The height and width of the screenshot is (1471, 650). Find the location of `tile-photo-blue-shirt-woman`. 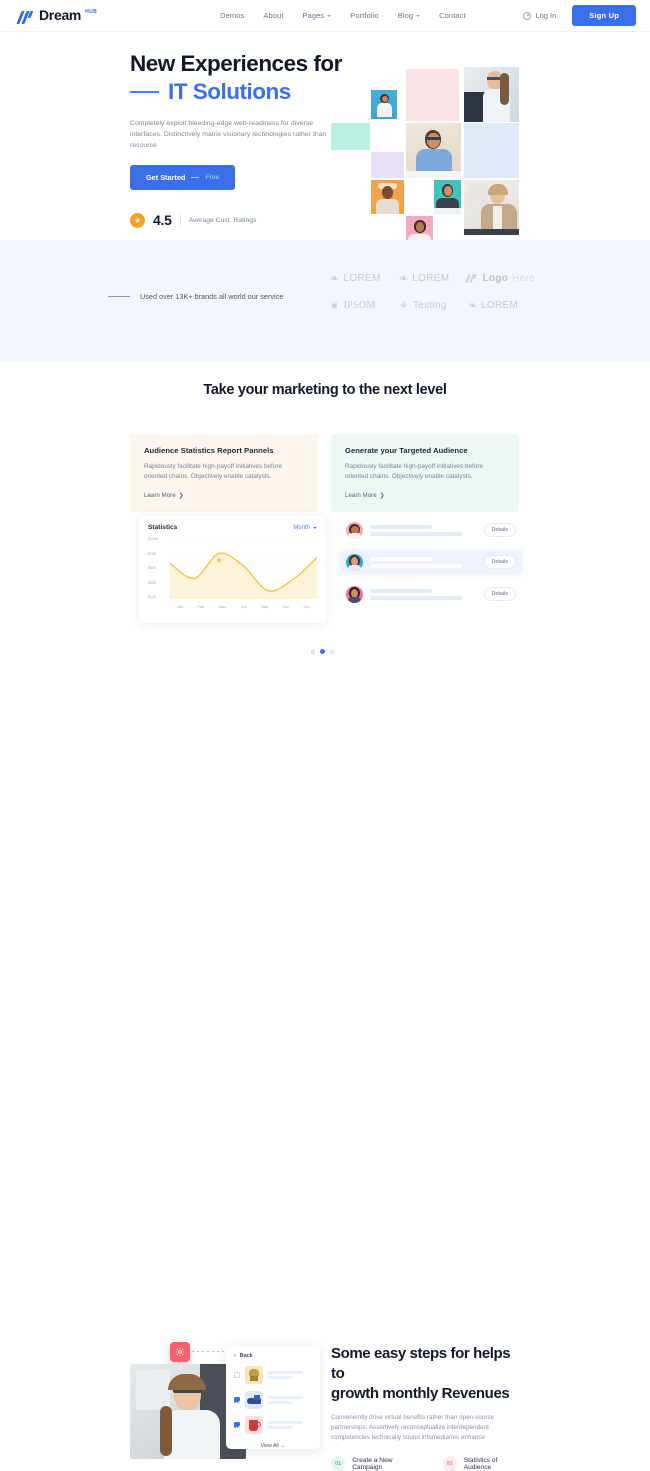

tile-photo-blue-shirt-woman is located at coordinates (433, 150).